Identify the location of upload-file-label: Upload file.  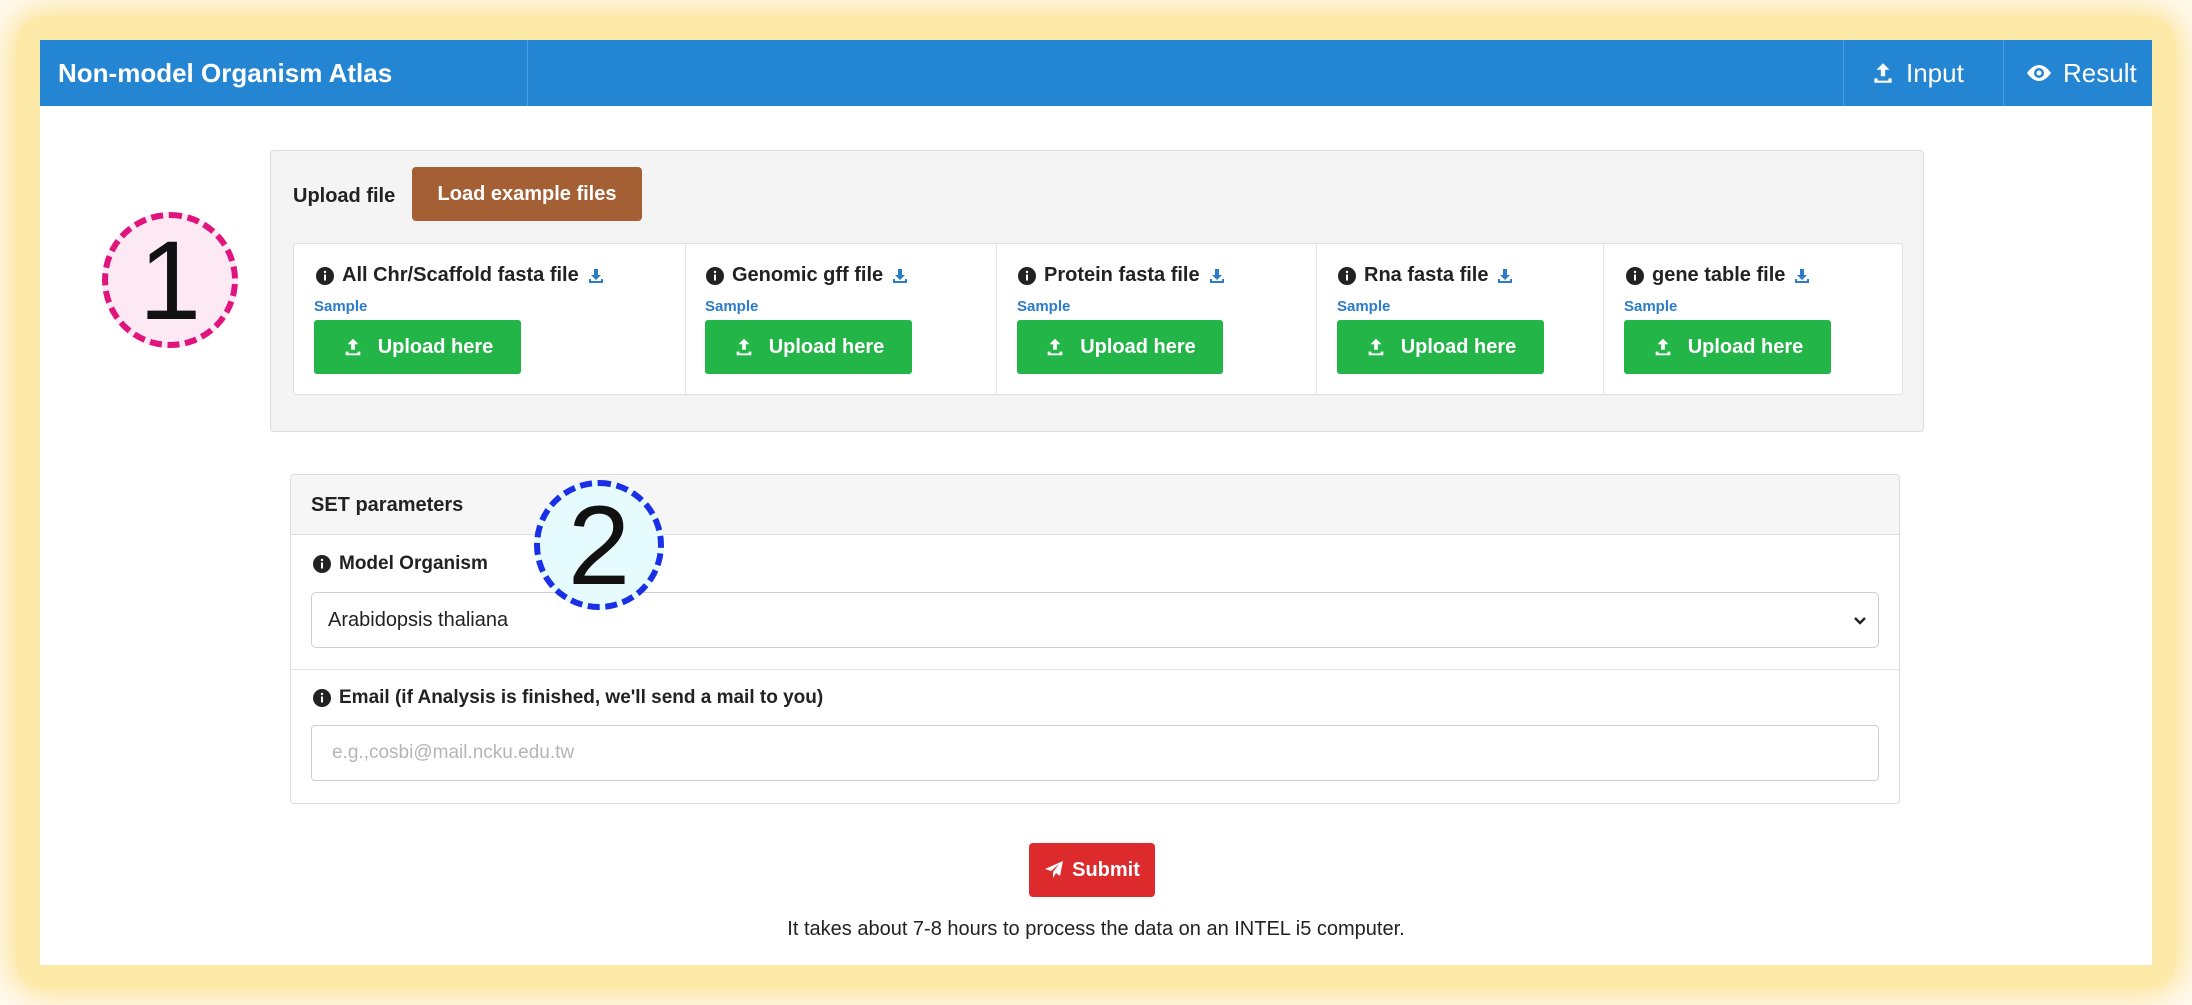
(344, 196).